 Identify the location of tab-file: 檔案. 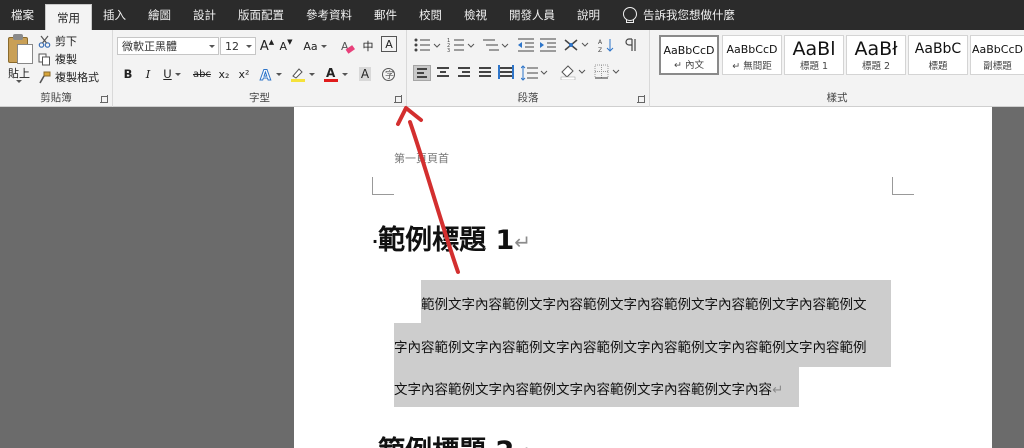
(22, 15).